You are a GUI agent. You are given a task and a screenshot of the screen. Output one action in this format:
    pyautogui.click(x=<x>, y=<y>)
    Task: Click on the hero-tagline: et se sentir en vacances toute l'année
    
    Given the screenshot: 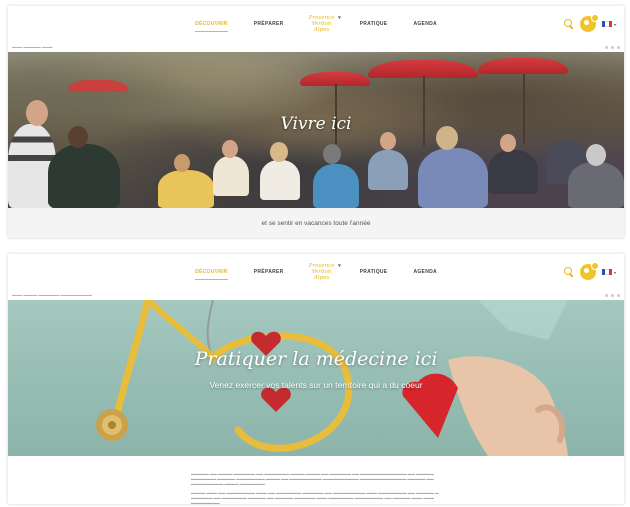 What is the action you would take?
    pyautogui.click(x=316, y=223)
    